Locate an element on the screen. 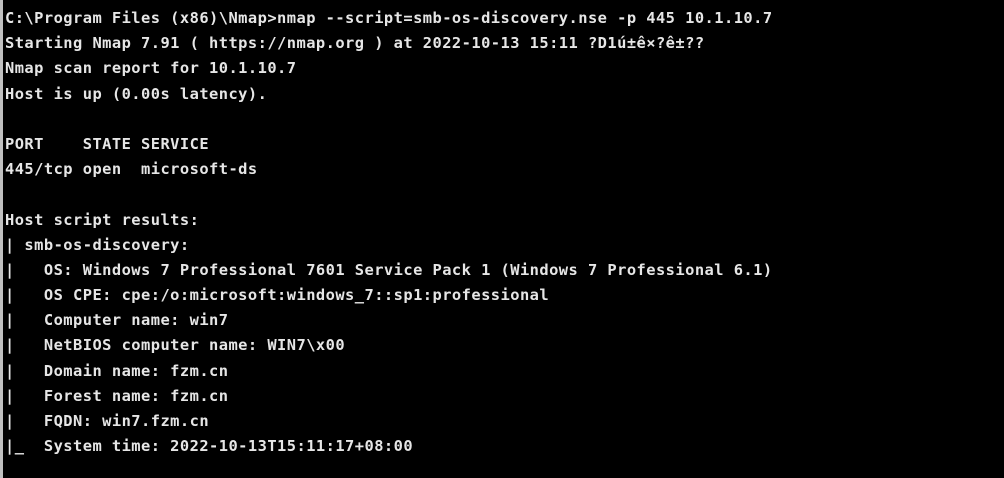 This screenshot has width=1004, height=478. output-line-scan-report: Nmap scan report for 10.1.10.7 is located at coordinates (151, 68).